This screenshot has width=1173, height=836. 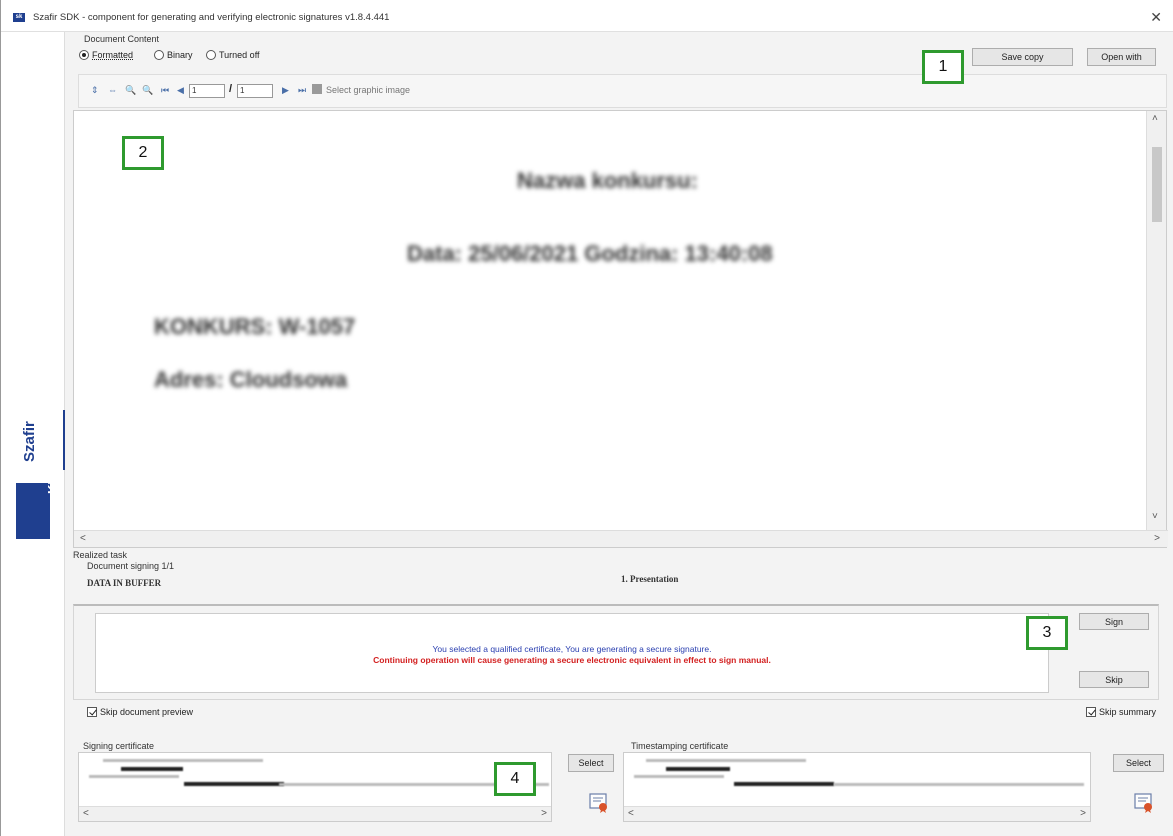 What do you see at coordinates (147, 712) in the screenshot?
I see `skip-preview-label: Skip document preview` at bounding box center [147, 712].